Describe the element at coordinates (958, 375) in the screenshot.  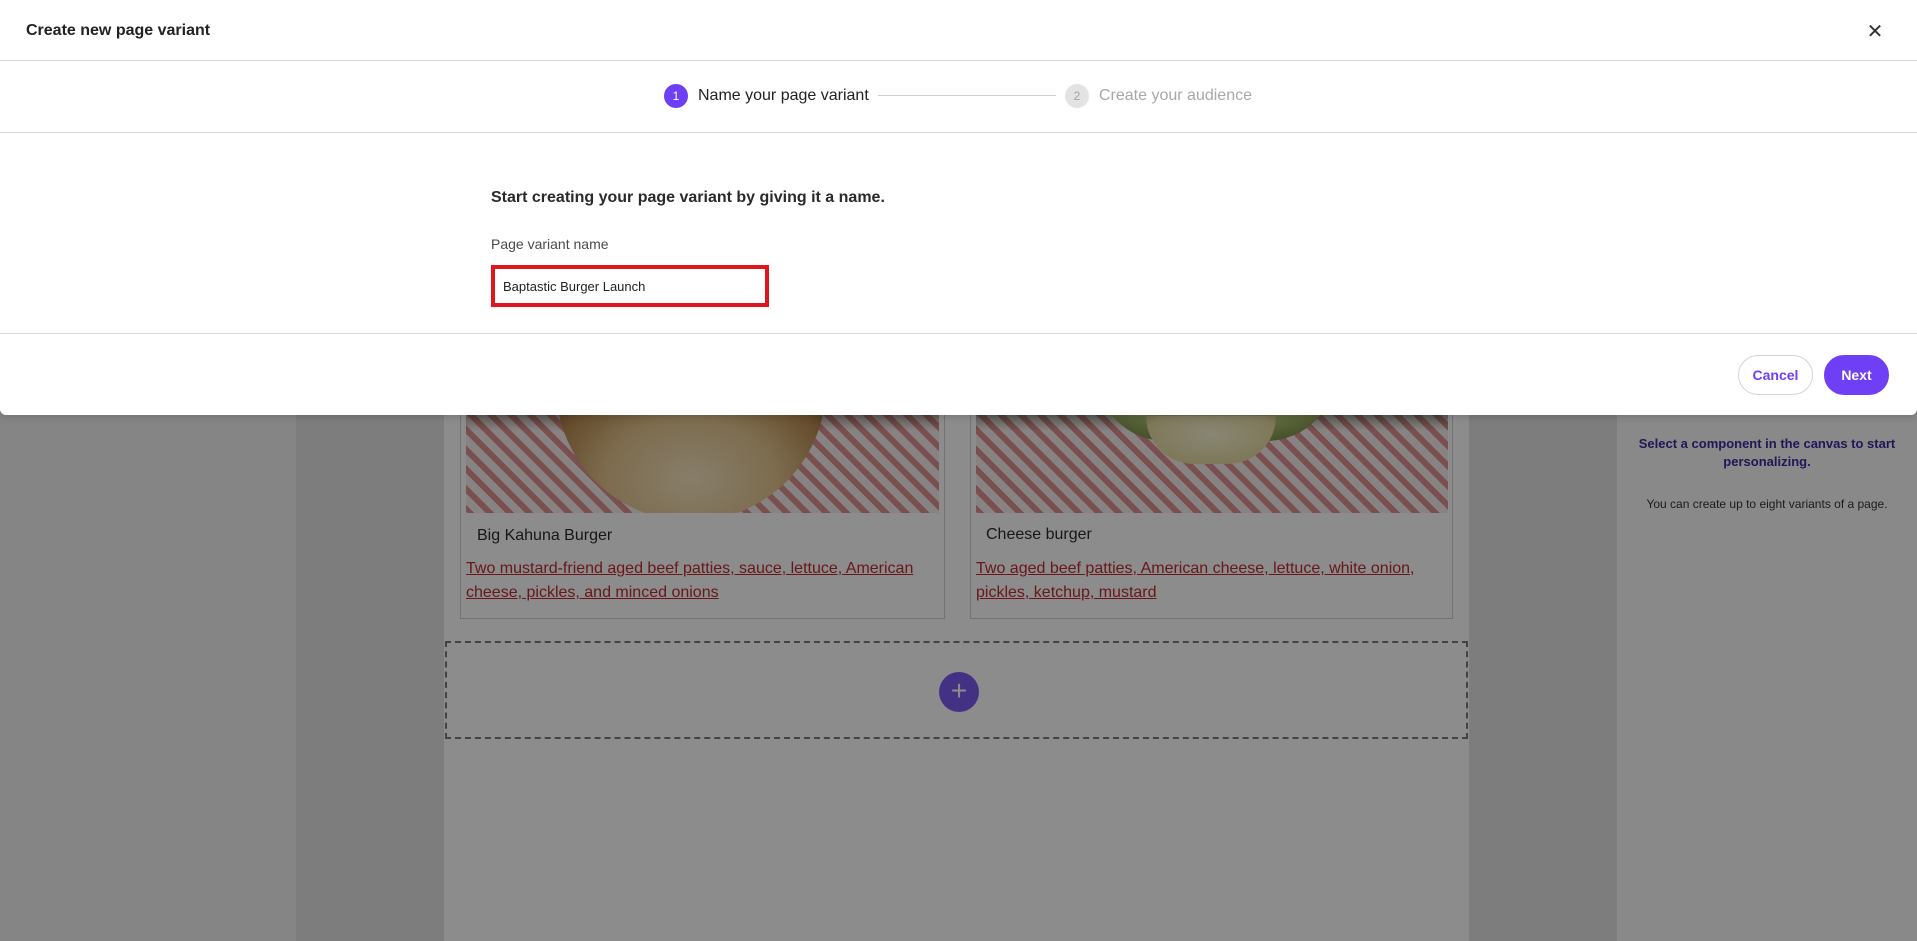
I see `dialog-footer: Cancel Next` at that location.